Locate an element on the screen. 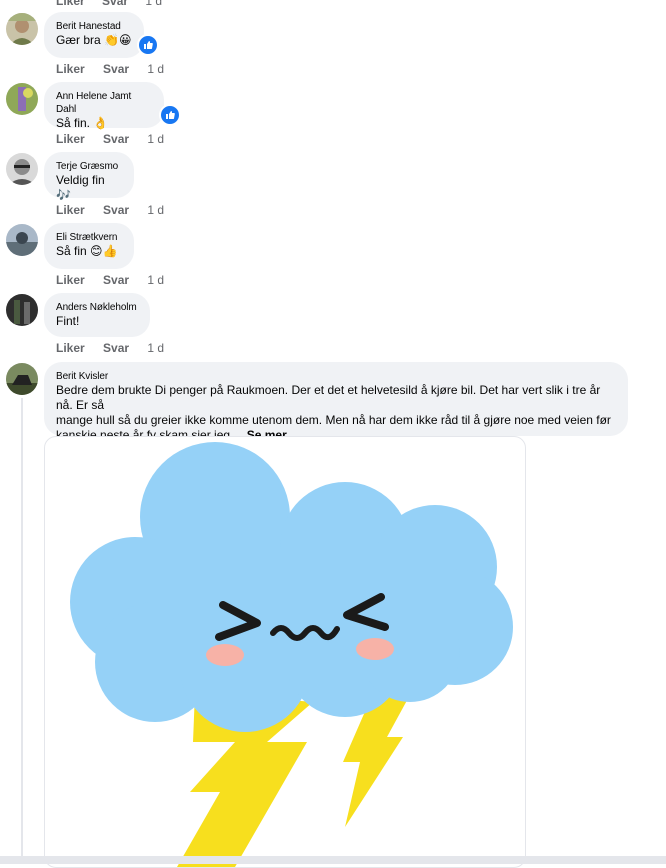 The height and width of the screenshot is (868, 666). comment-bubble: Eli Strætkvern Så fin 😊👍 is located at coordinates (89, 246).